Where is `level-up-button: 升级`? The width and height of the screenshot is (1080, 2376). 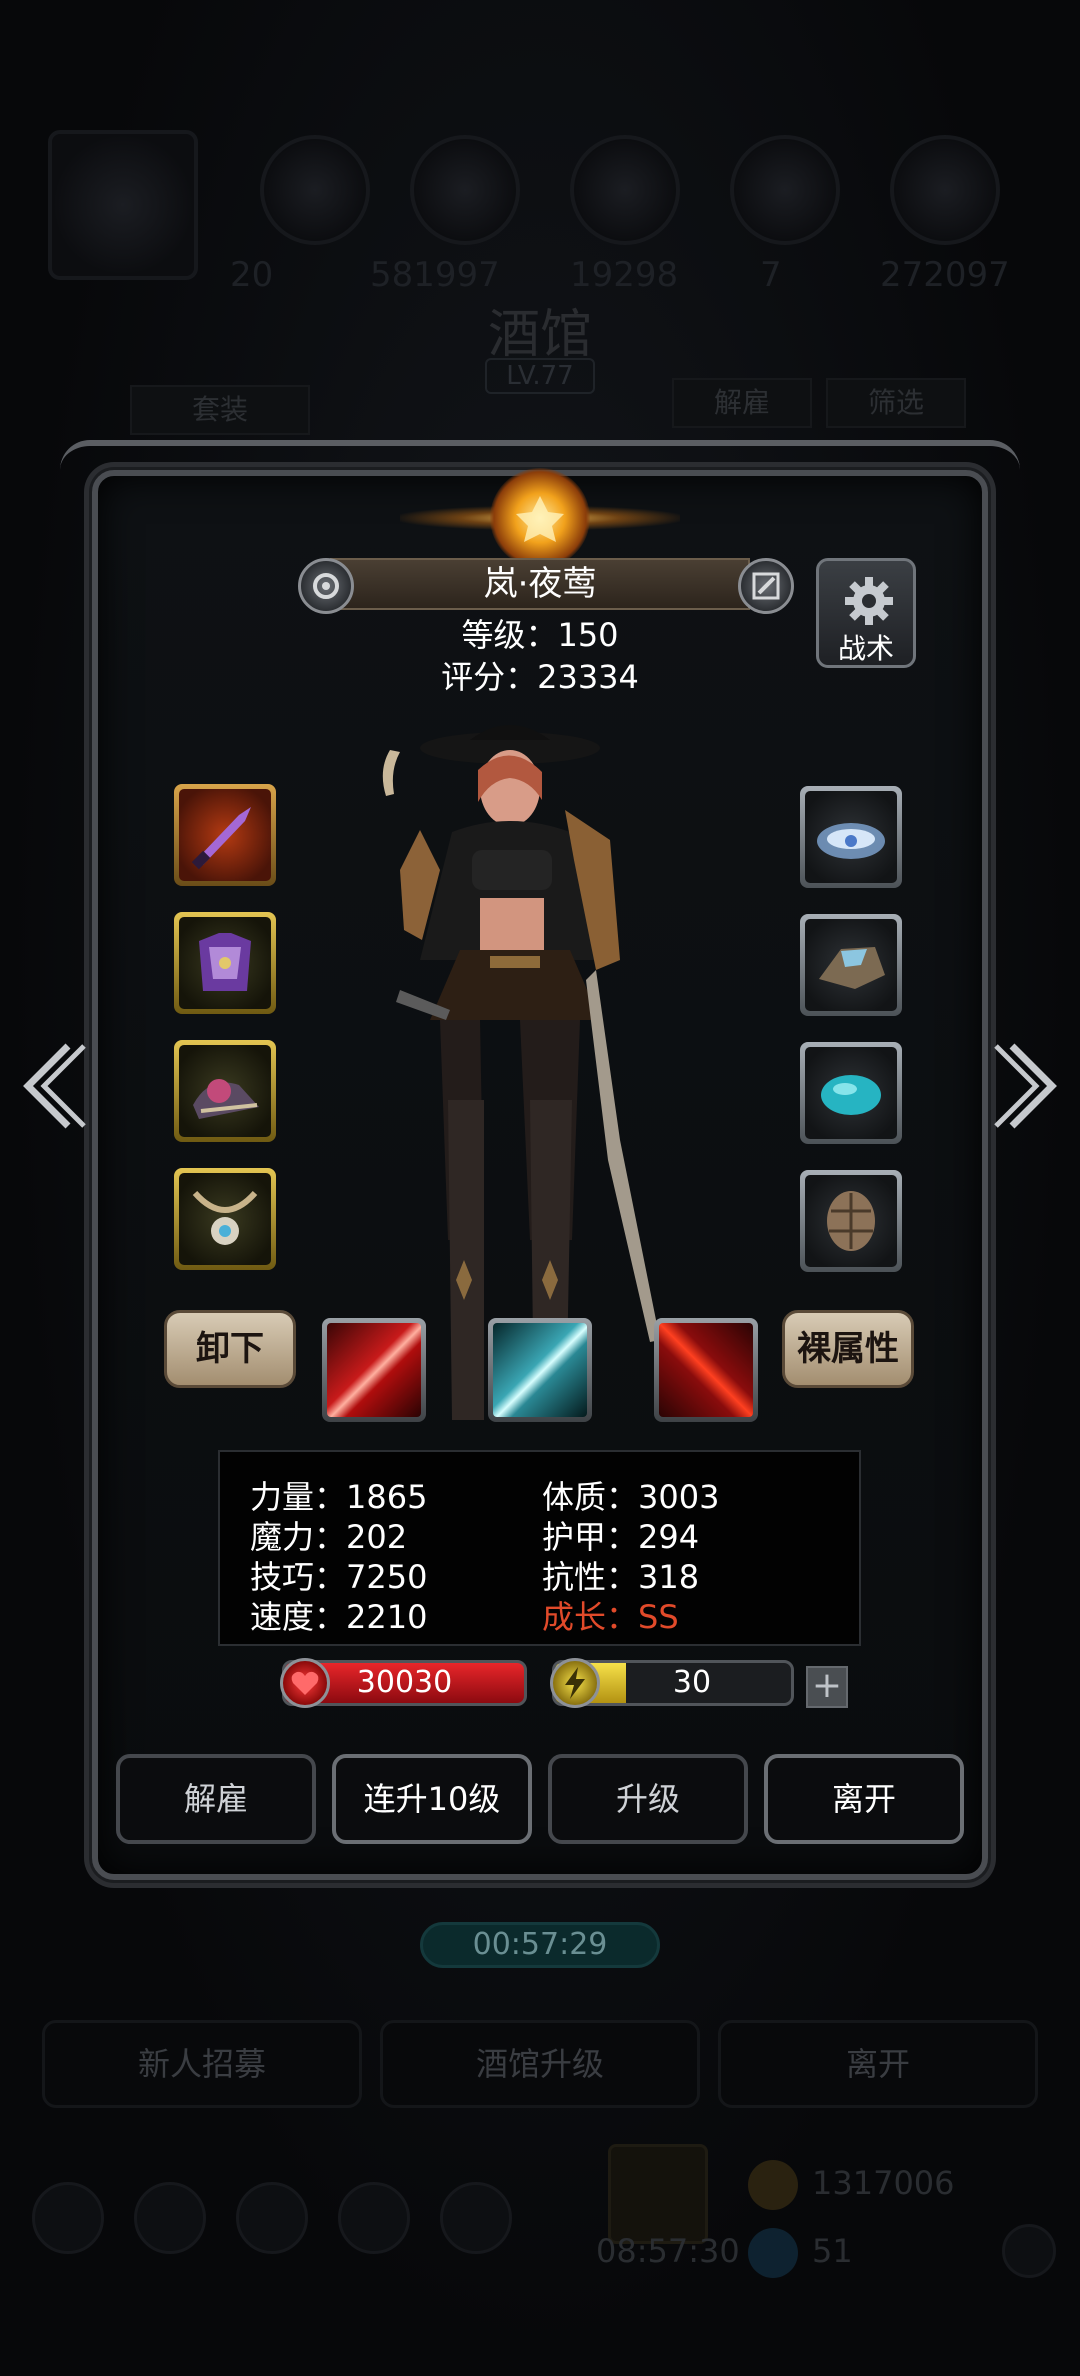
level-up-button: 升级 is located at coordinates (648, 1799).